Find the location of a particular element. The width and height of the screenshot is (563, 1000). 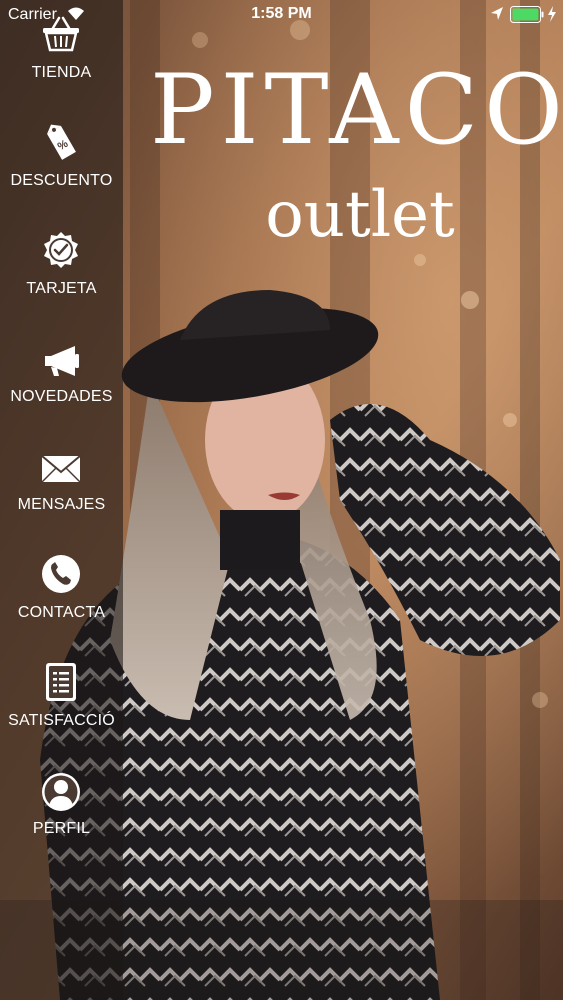

menu-label-satisfaccio: SATISFACCIÓ is located at coordinates (61, 720).